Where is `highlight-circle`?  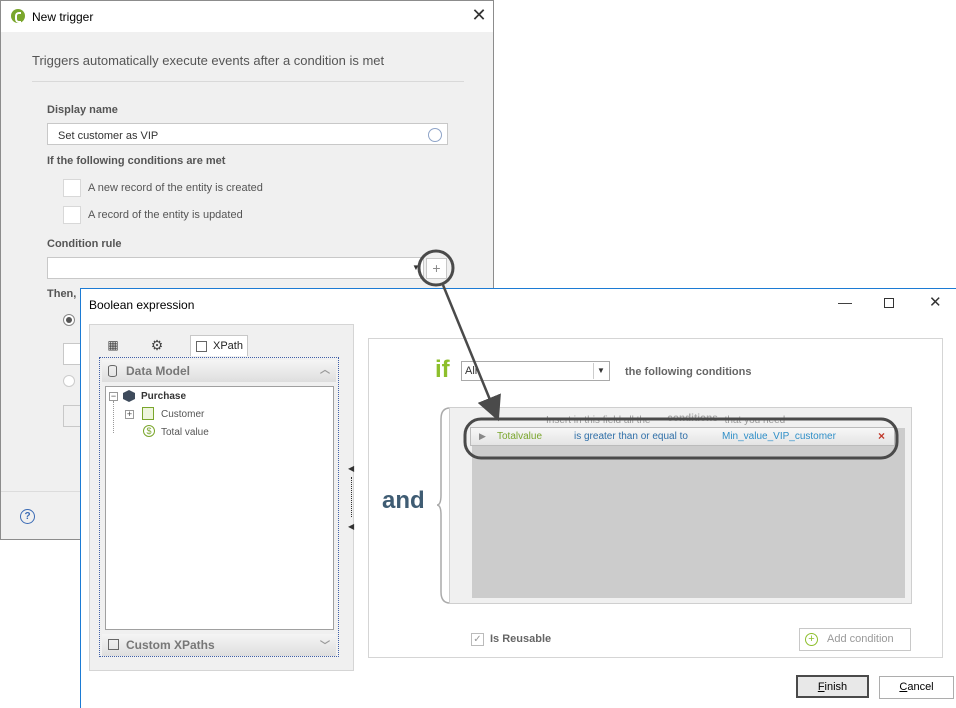 highlight-circle is located at coordinates (436, 268).